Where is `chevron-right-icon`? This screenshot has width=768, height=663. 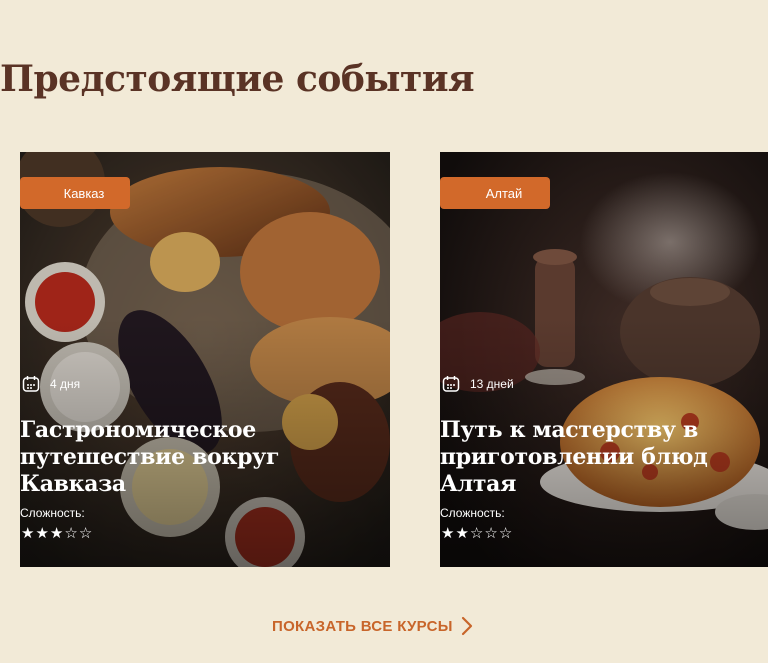
chevron-right-icon is located at coordinates (466, 626).